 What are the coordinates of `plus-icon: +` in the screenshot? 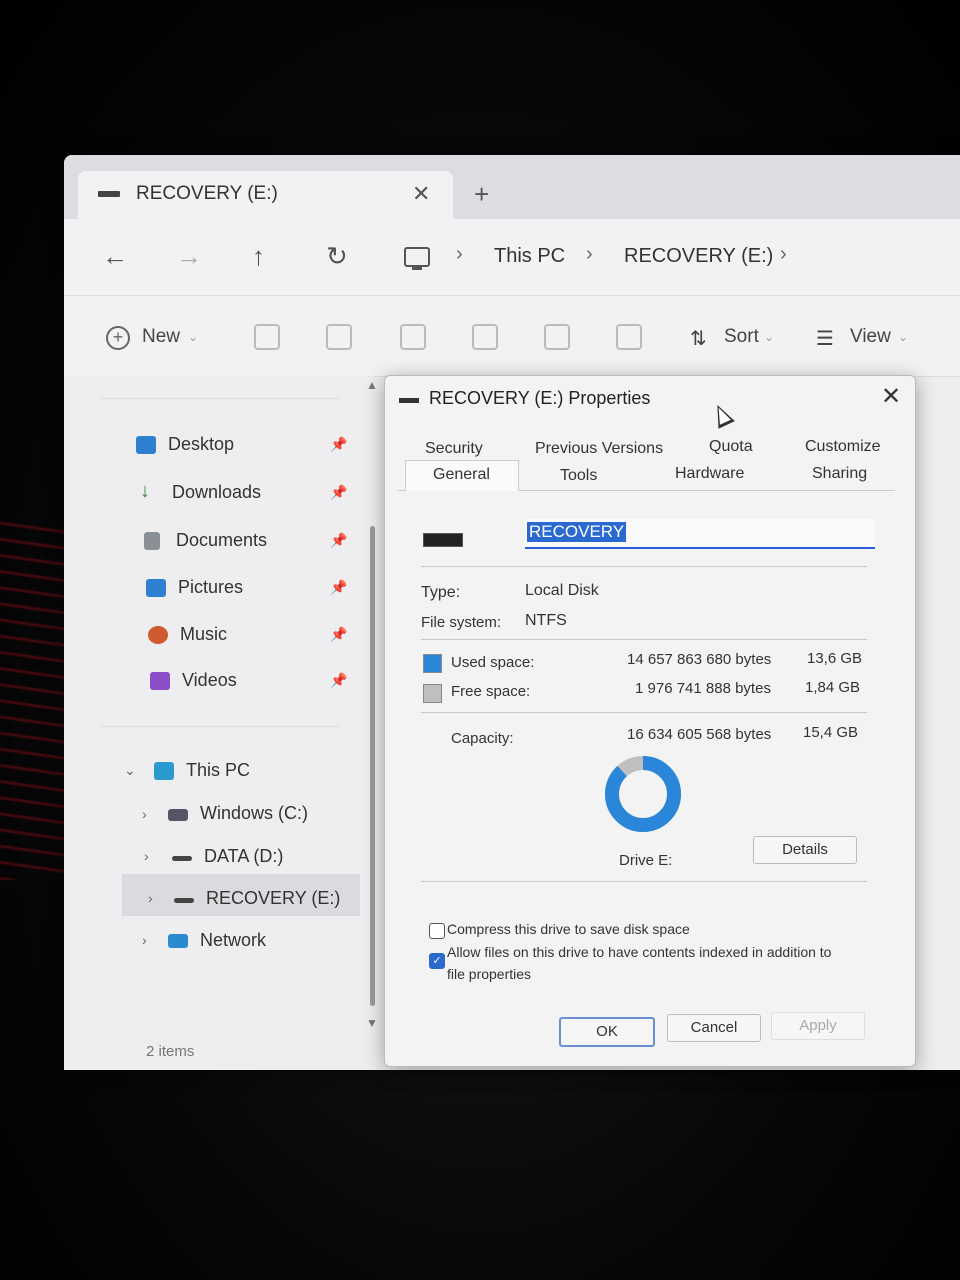 It's located at (118, 338).